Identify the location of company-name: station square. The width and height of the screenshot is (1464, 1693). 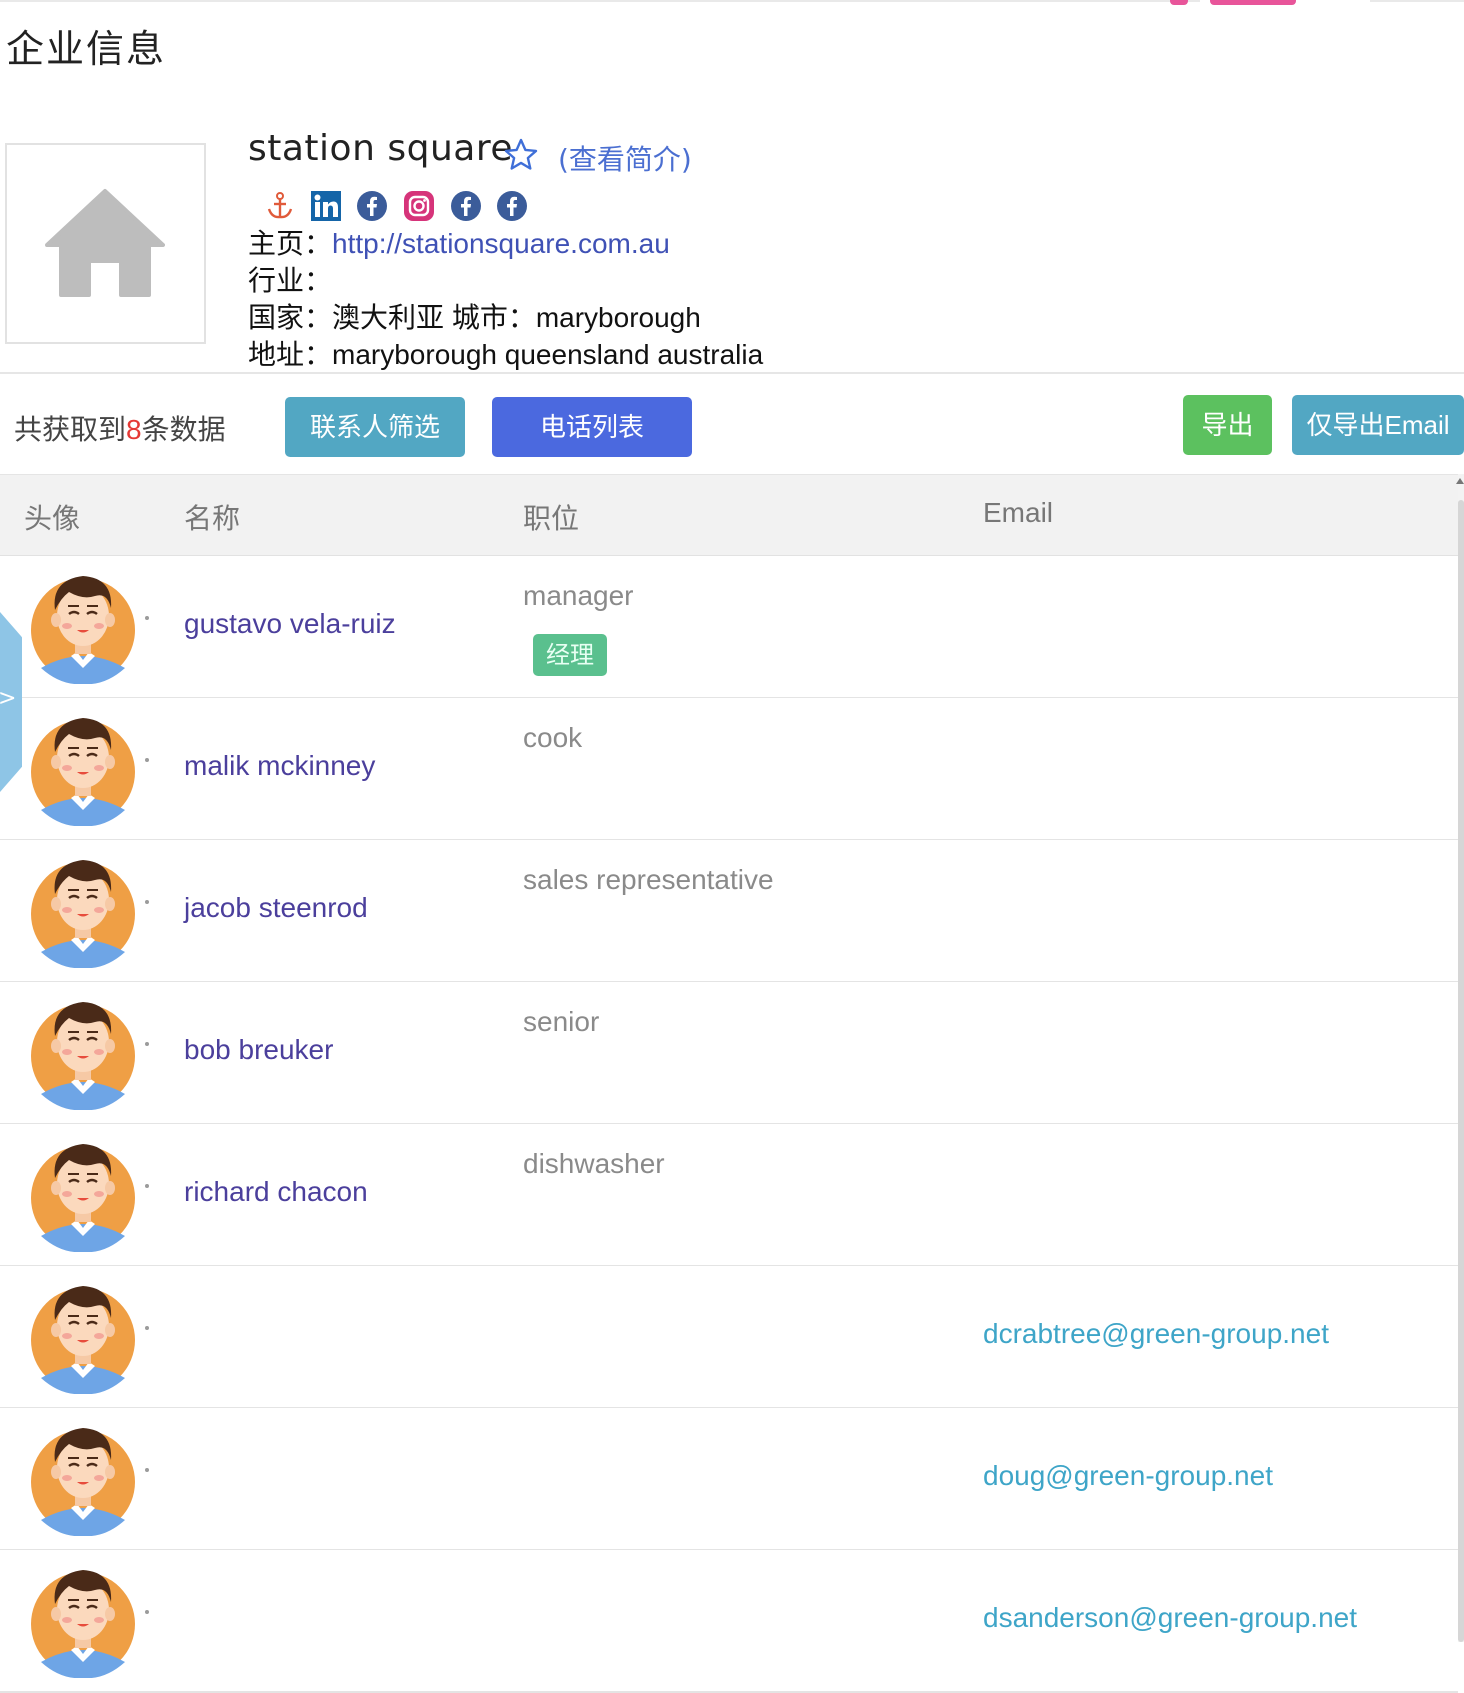
(380, 148).